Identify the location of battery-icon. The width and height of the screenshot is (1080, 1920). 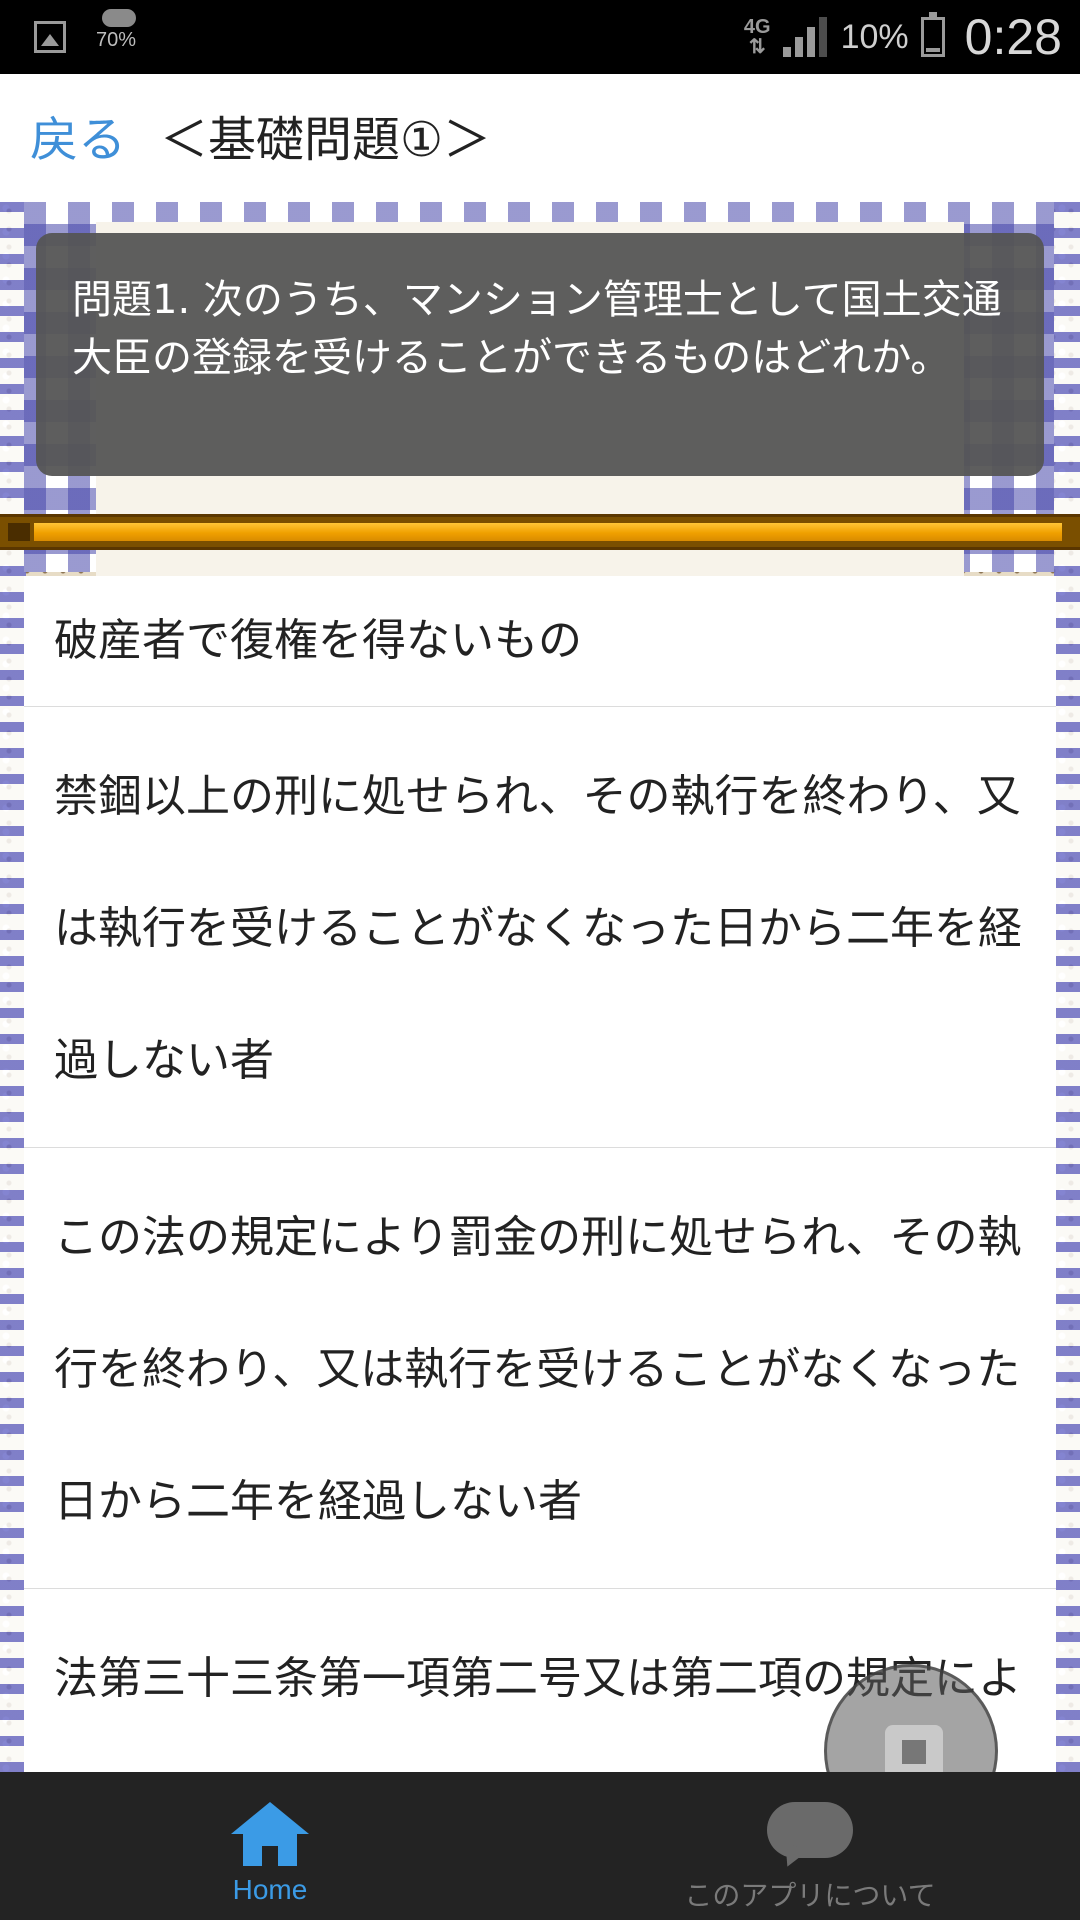
(932, 34).